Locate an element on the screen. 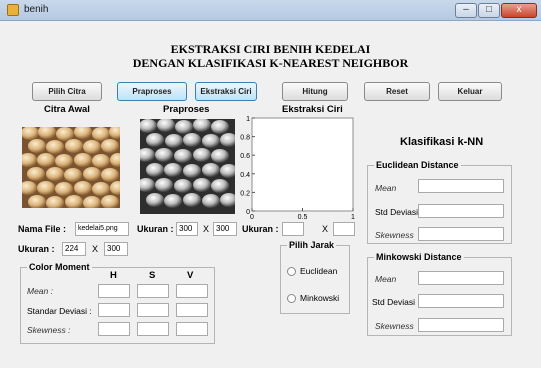 The image size is (541, 368). minkowski-std-label: Std Deviasi is located at coordinates (393, 302).